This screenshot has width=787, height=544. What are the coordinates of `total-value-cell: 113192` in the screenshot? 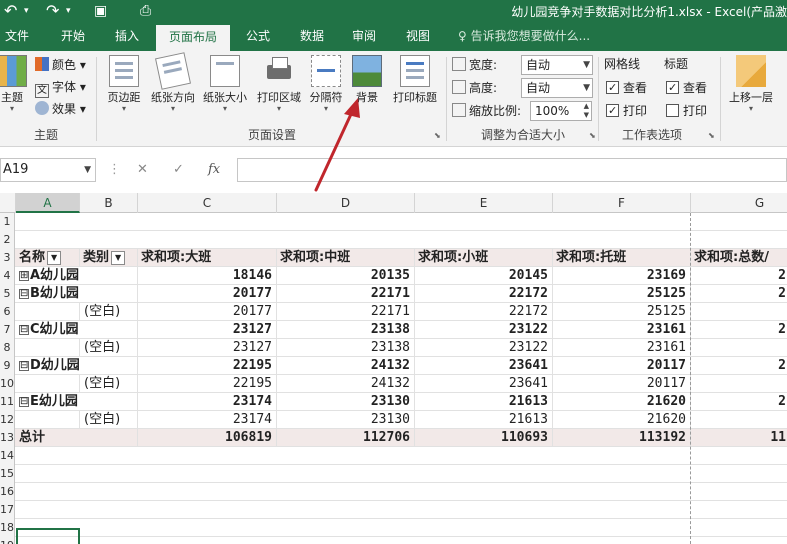 It's located at (622, 438).